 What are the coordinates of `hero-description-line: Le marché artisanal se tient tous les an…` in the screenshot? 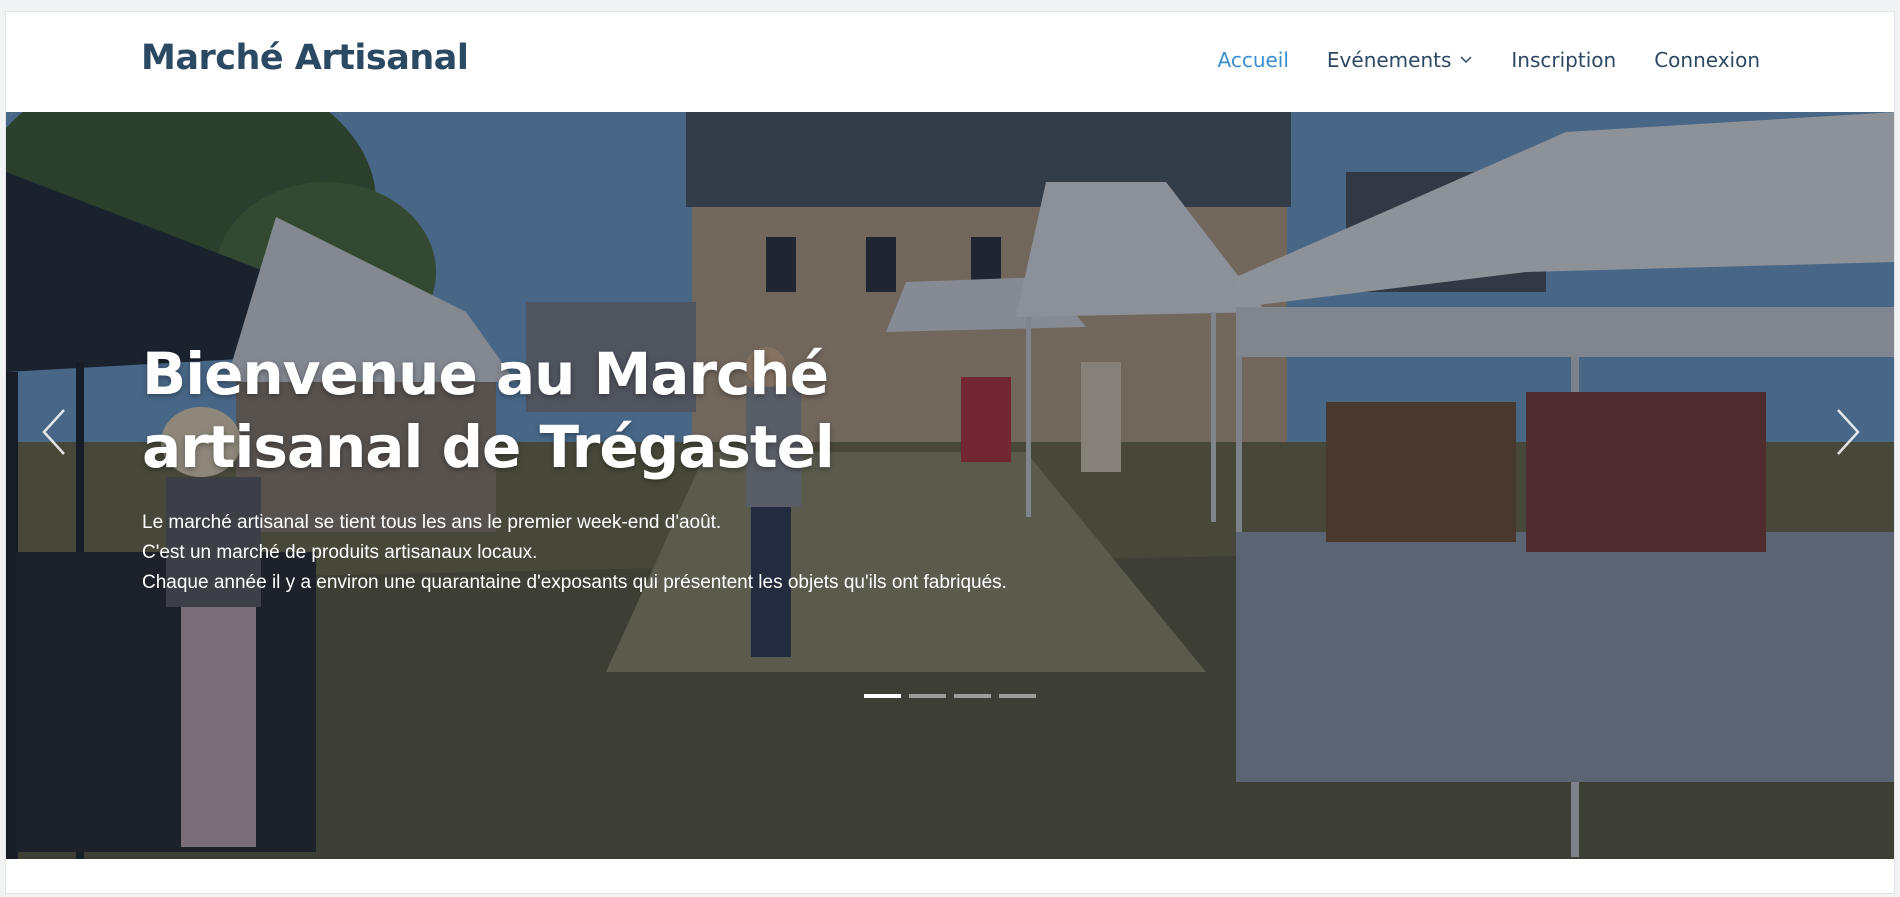 It's located at (432, 522).